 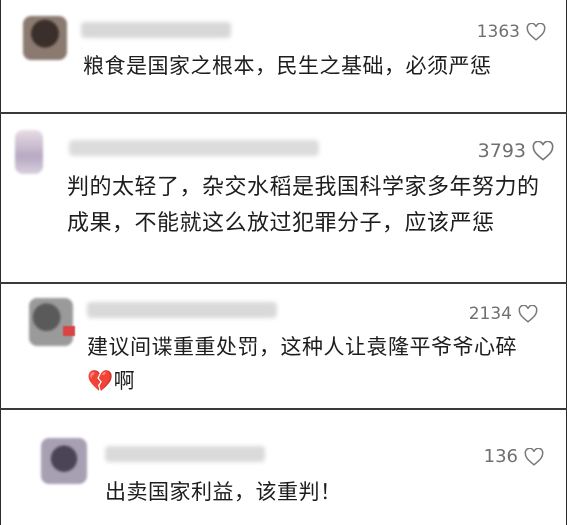 I want to click on avatar-badge, so click(x=69, y=331).